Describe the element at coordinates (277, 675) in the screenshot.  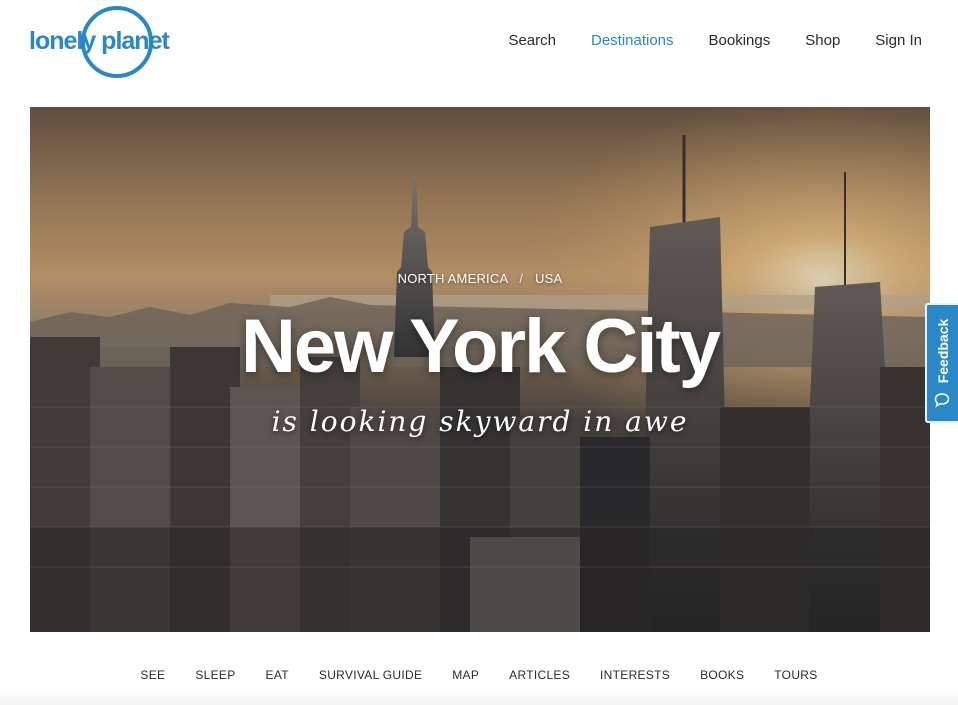
I see `subnav-eat: EAT` at that location.